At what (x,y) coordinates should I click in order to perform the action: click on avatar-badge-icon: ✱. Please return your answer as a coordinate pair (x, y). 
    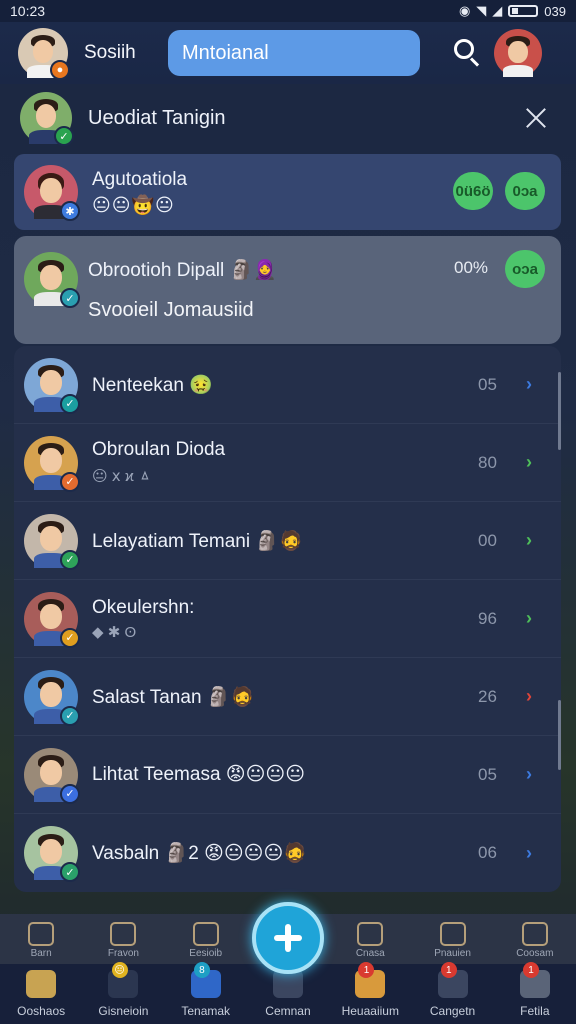
    Looking at the image, I should click on (70, 211).